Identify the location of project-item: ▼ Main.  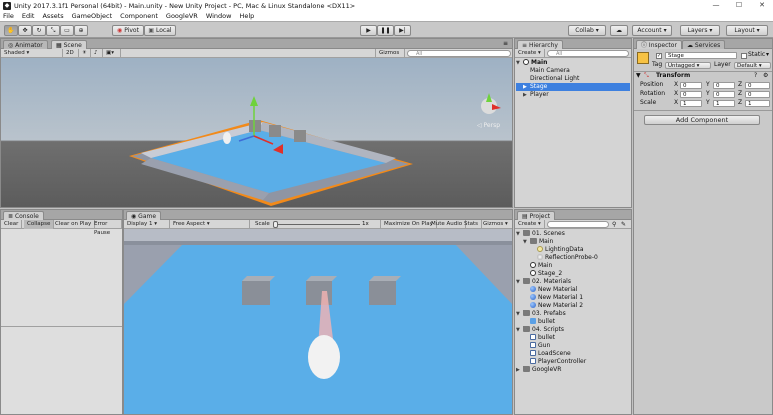
(573, 242).